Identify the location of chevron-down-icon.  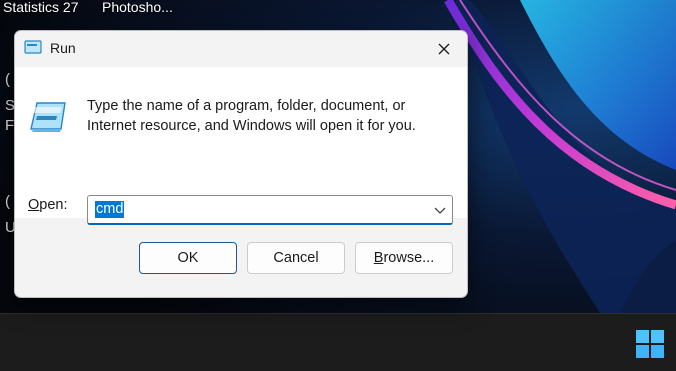
(440, 210).